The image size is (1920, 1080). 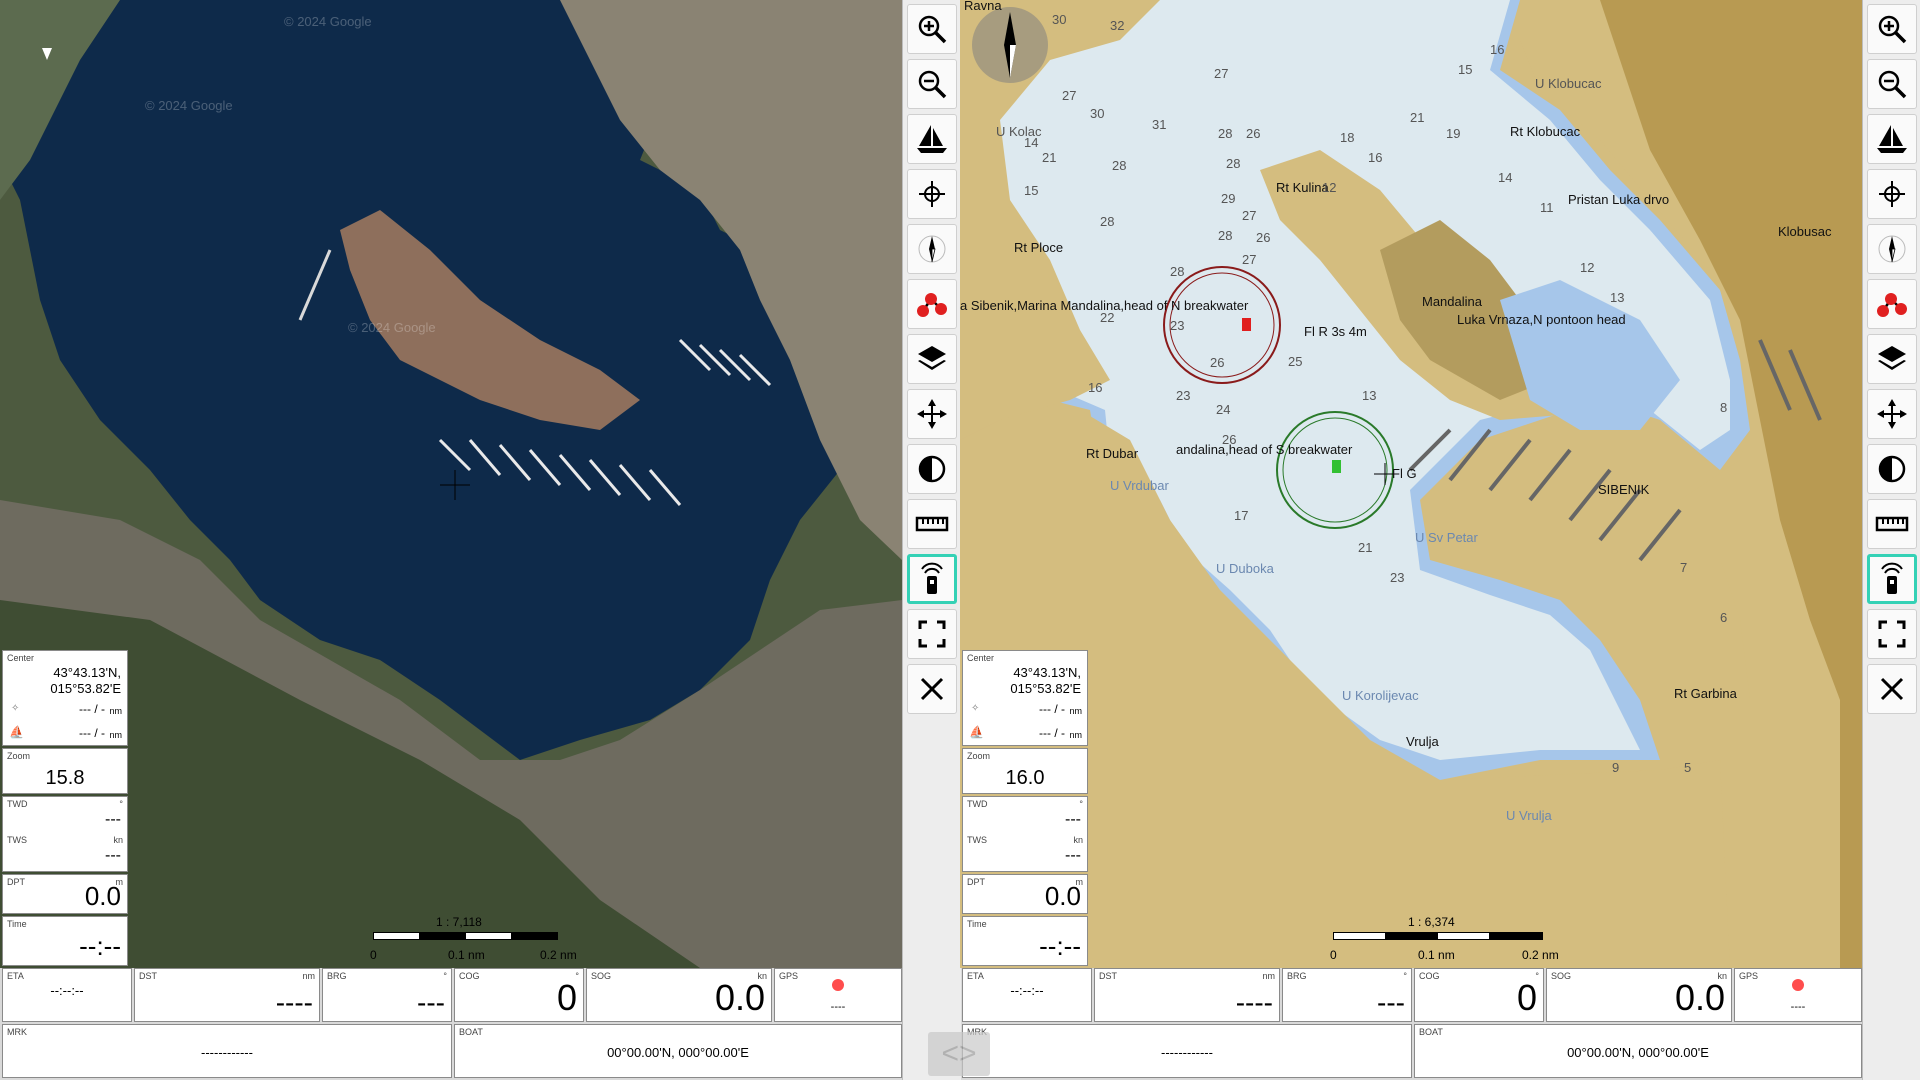 What do you see at coordinates (1223, 409) in the screenshot?
I see `depth-sounding: 24` at bounding box center [1223, 409].